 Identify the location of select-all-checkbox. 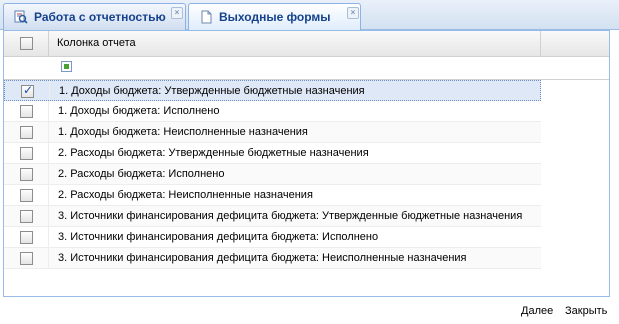
(26, 43).